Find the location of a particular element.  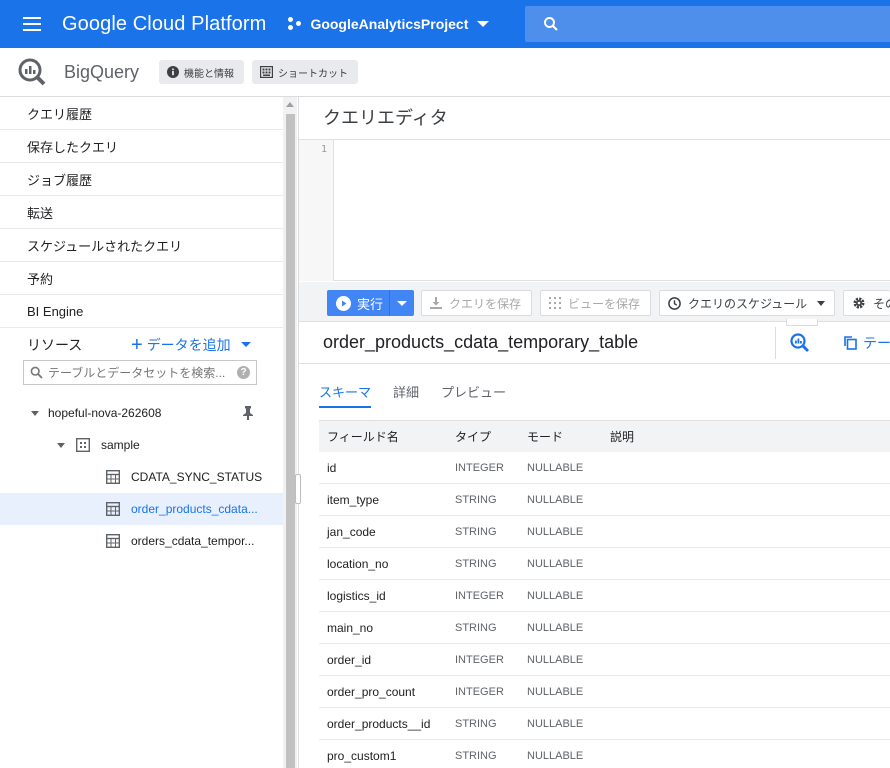

product-bar: BigQuery 機能と情報 ショートカット is located at coordinates (445, 72).